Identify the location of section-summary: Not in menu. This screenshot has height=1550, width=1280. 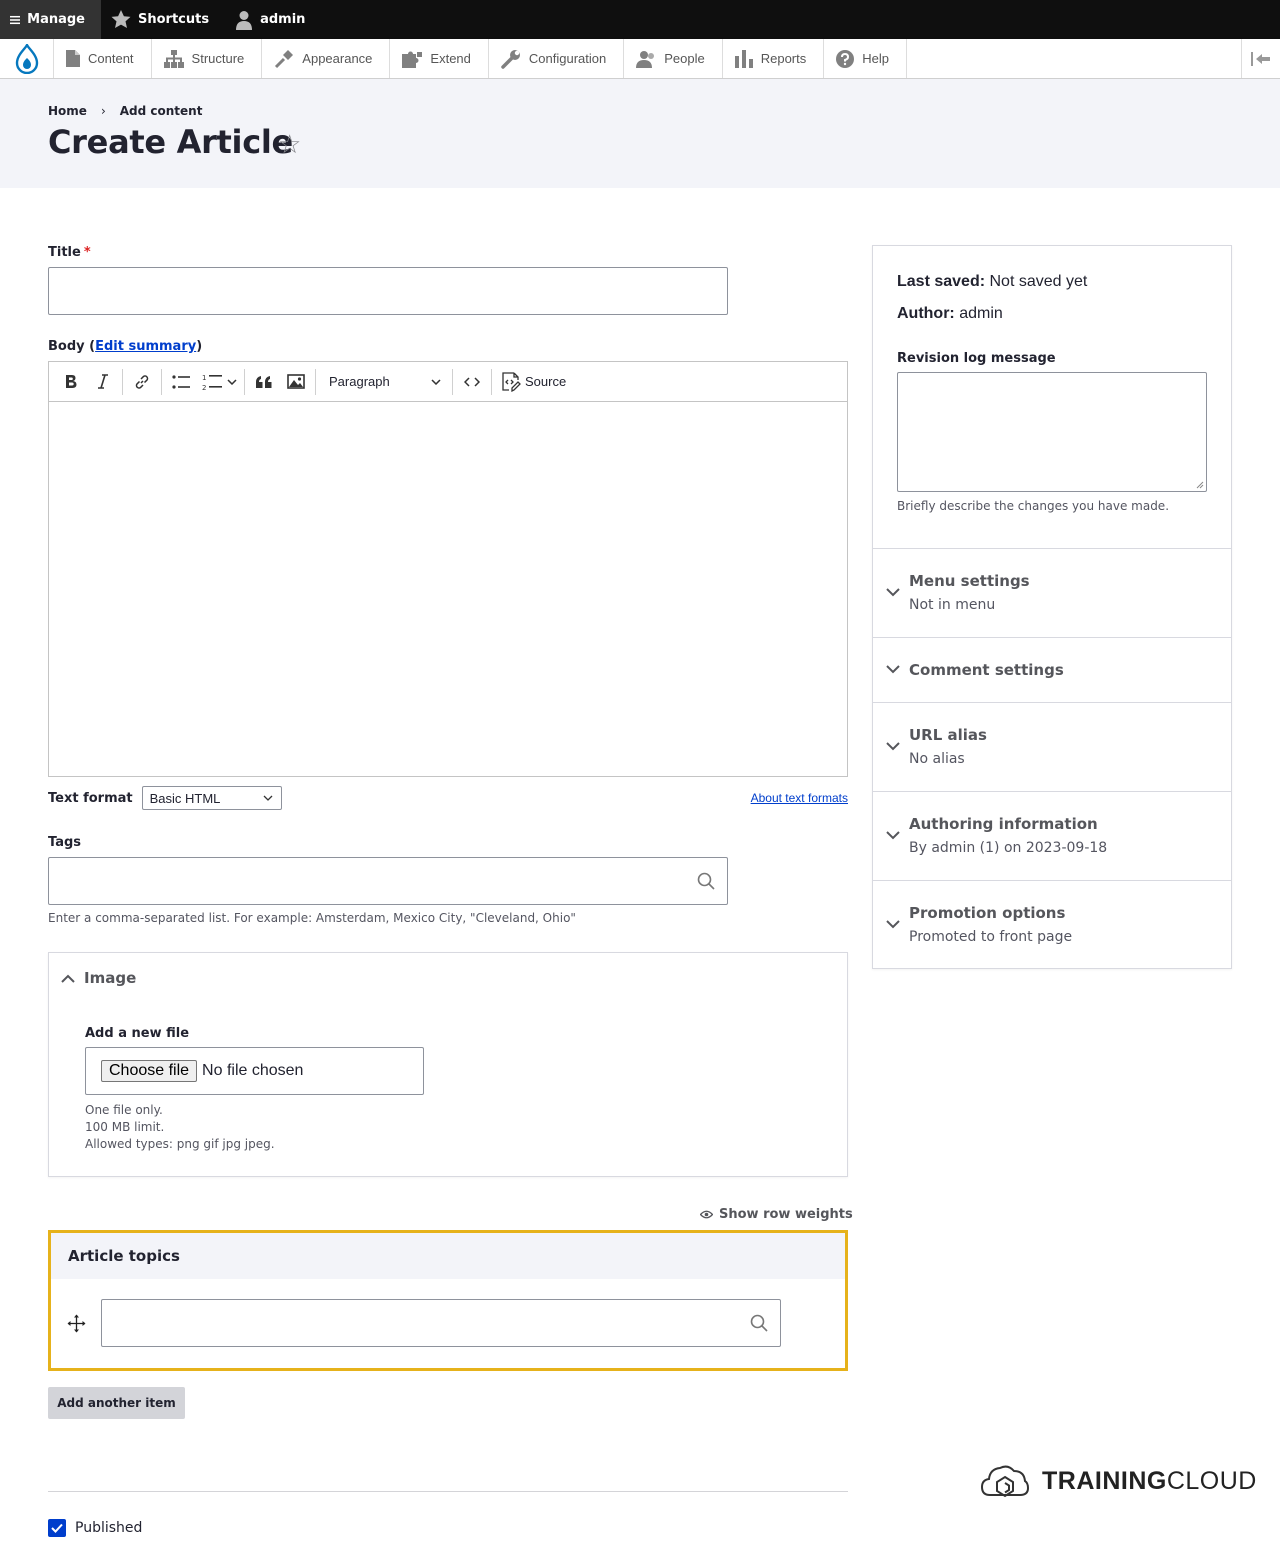
(952, 605).